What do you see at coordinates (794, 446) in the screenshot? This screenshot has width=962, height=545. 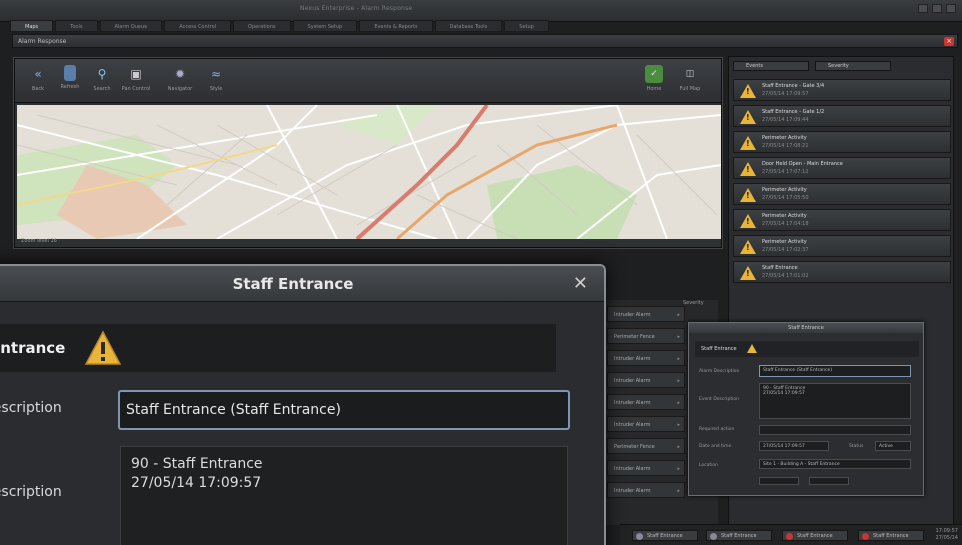 I see `date-time-field: 27/05/14 17:09:57` at bounding box center [794, 446].